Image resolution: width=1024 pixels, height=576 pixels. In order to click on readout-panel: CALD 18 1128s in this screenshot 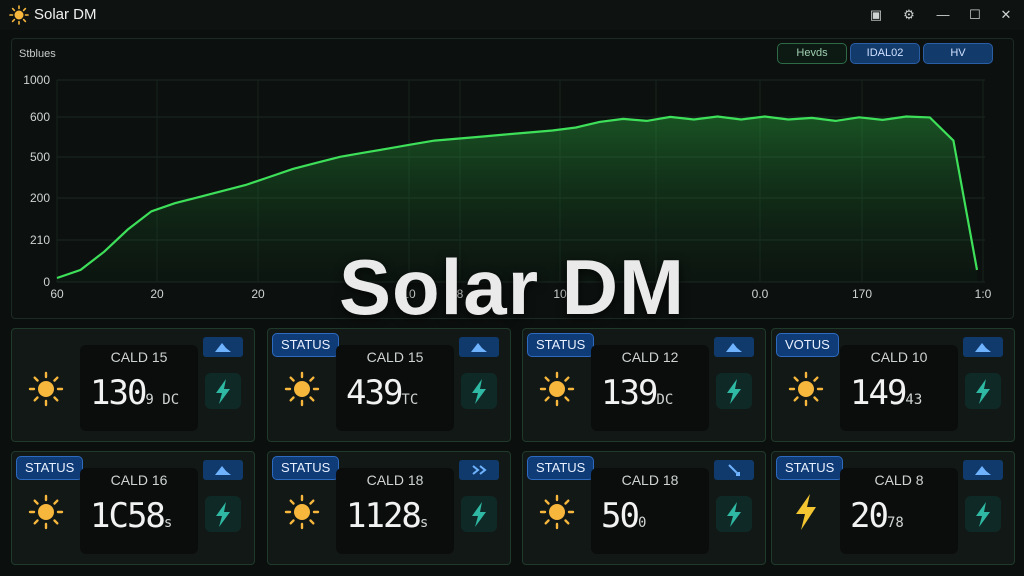, I will do `click(395, 511)`.